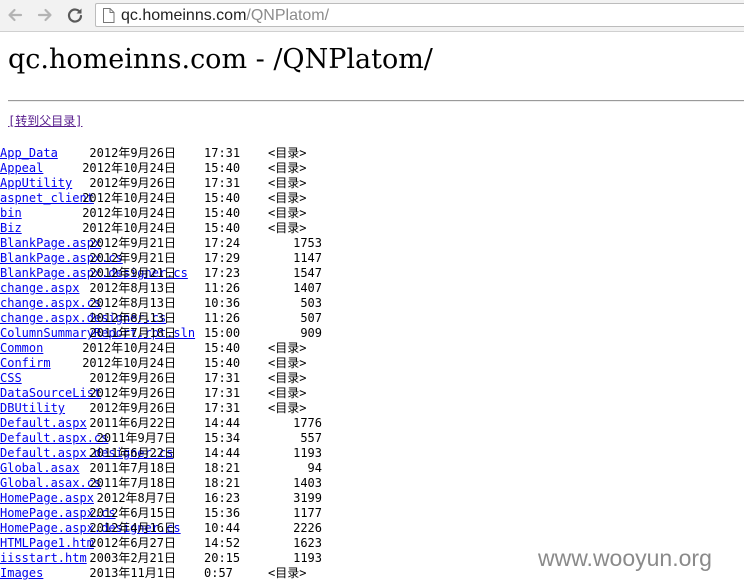 The height and width of the screenshot is (587, 744). I want to click on entry-time: 17:24, so click(222, 243).